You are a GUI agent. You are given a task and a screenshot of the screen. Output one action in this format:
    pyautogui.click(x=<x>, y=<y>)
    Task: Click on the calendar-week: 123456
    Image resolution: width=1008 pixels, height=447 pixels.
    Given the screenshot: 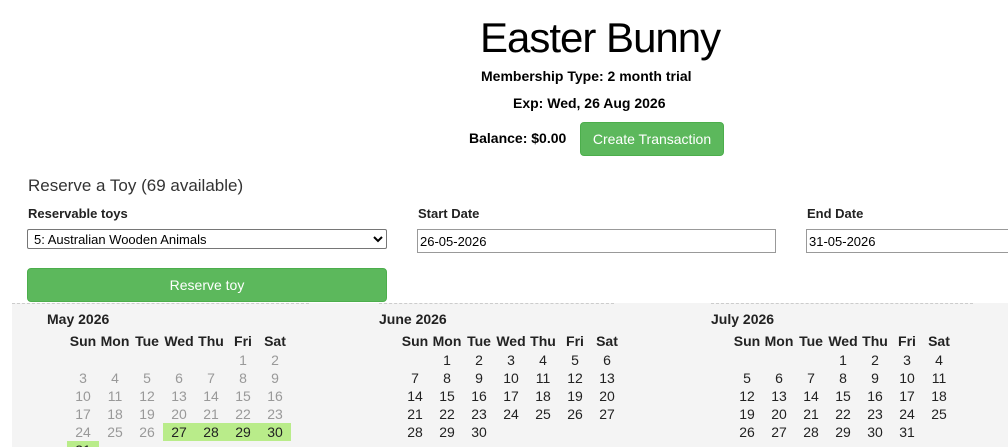 What is the action you would take?
    pyautogui.click(x=510, y=360)
    